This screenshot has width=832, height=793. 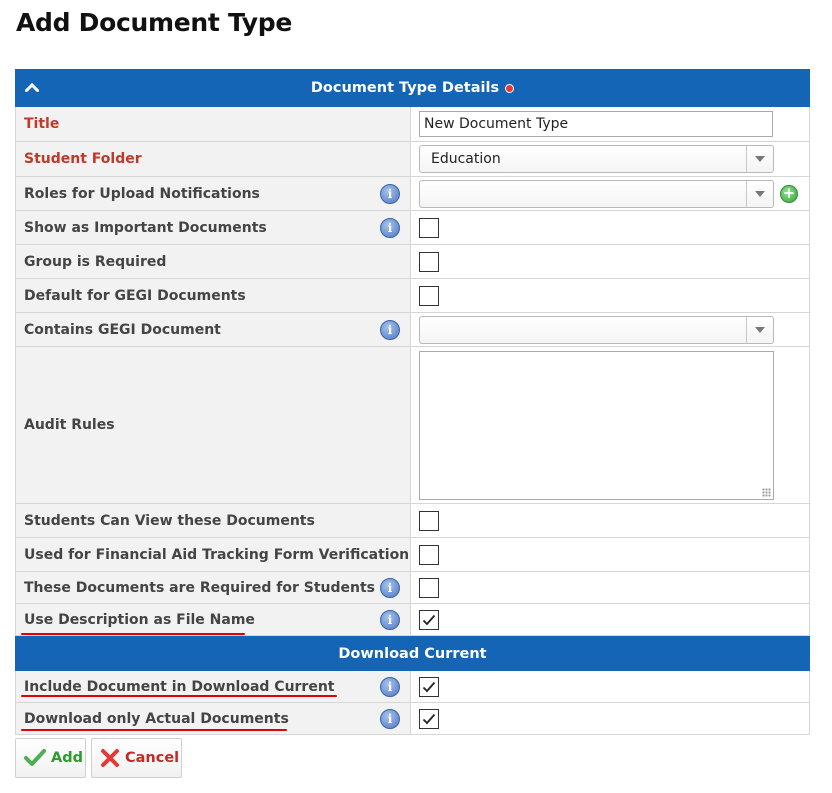 I want to click on use-description-checkbox, so click(x=429, y=619).